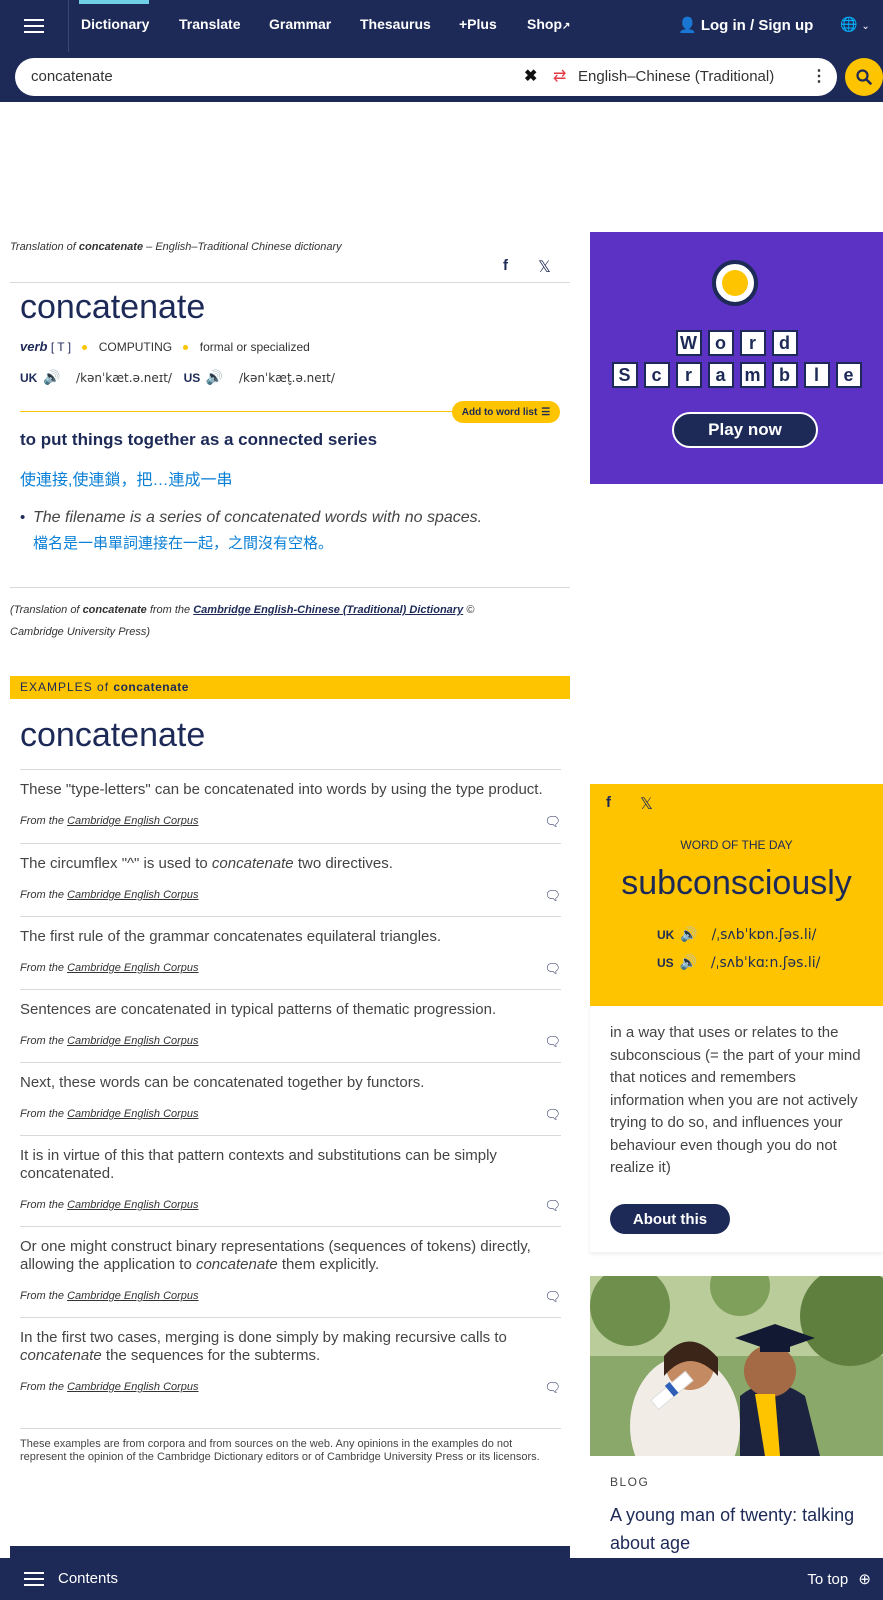 The width and height of the screenshot is (883, 1600). Describe the element at coordinates (656, 375) in the screenshot. I see `letter-tile: c` at that location.